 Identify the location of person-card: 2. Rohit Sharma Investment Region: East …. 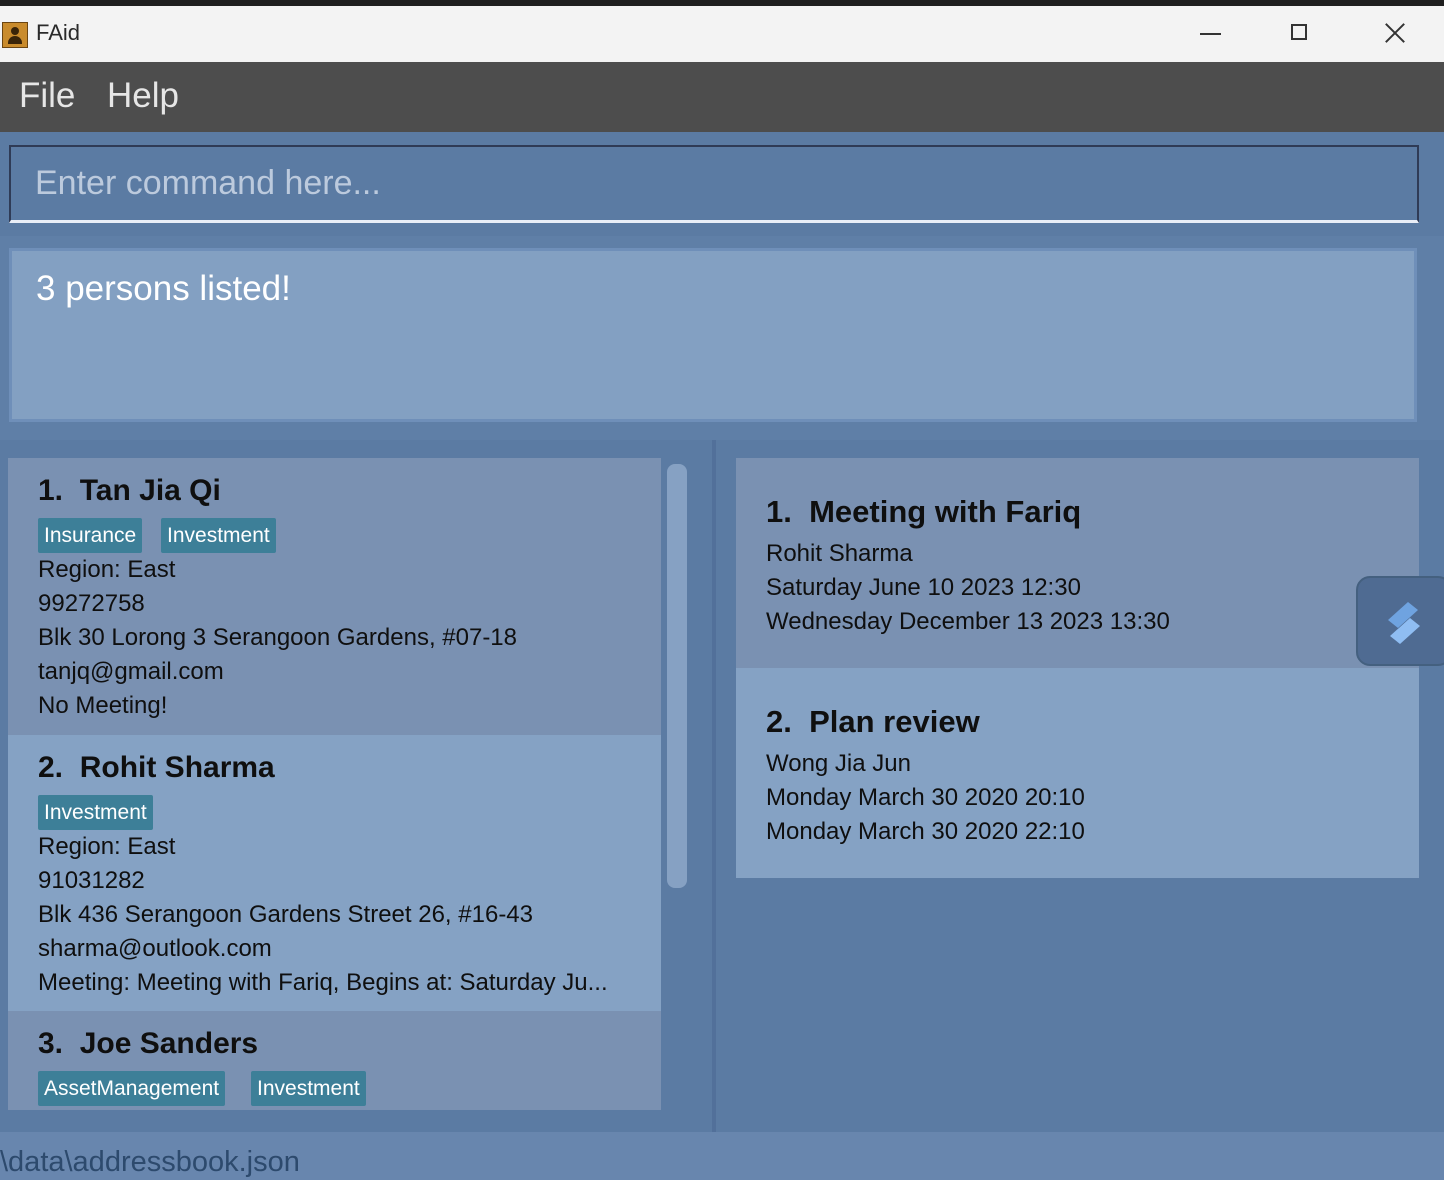
(334, 873).